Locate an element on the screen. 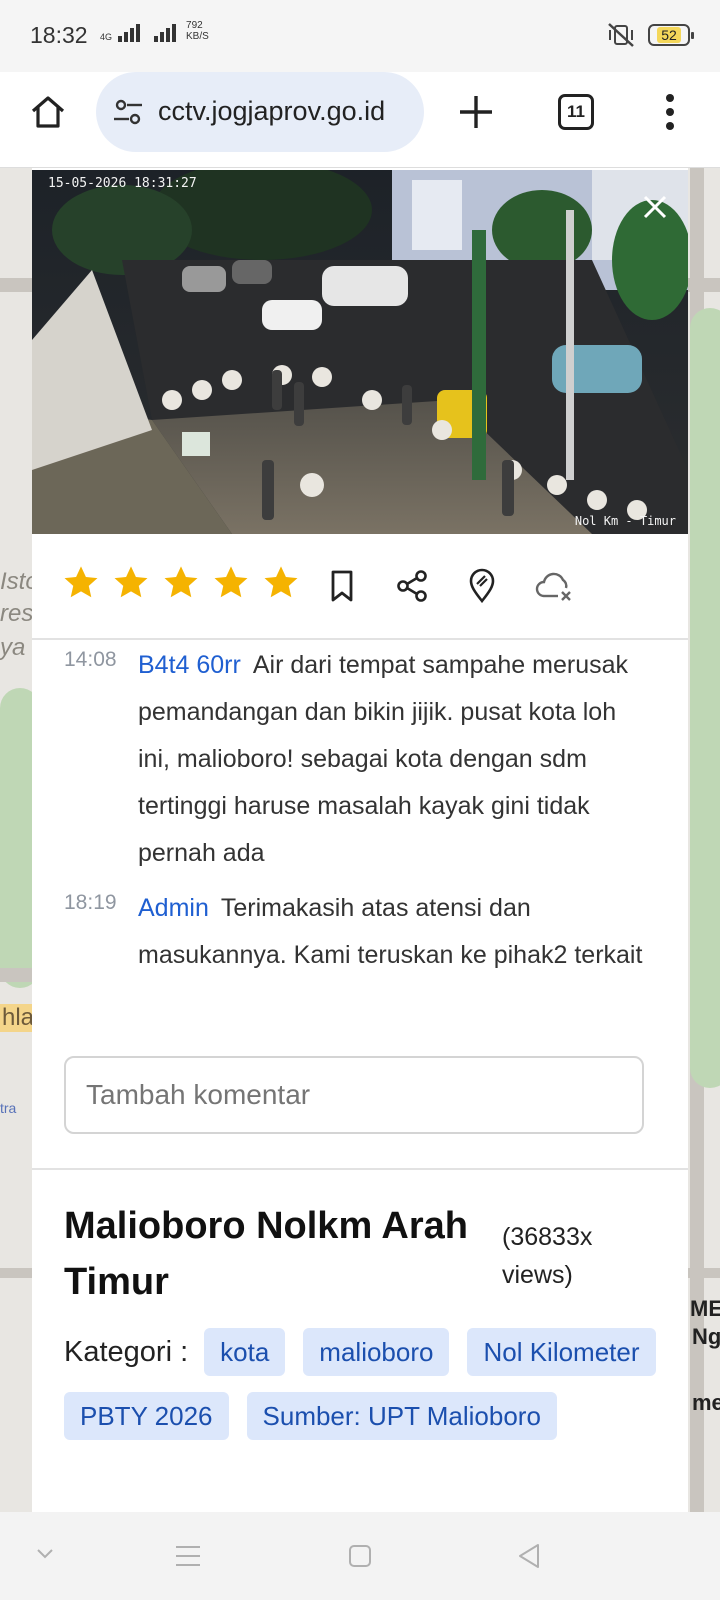 This screenshot has height=1600, width=720. network-type: 4G is located at coordinates (106, 37).